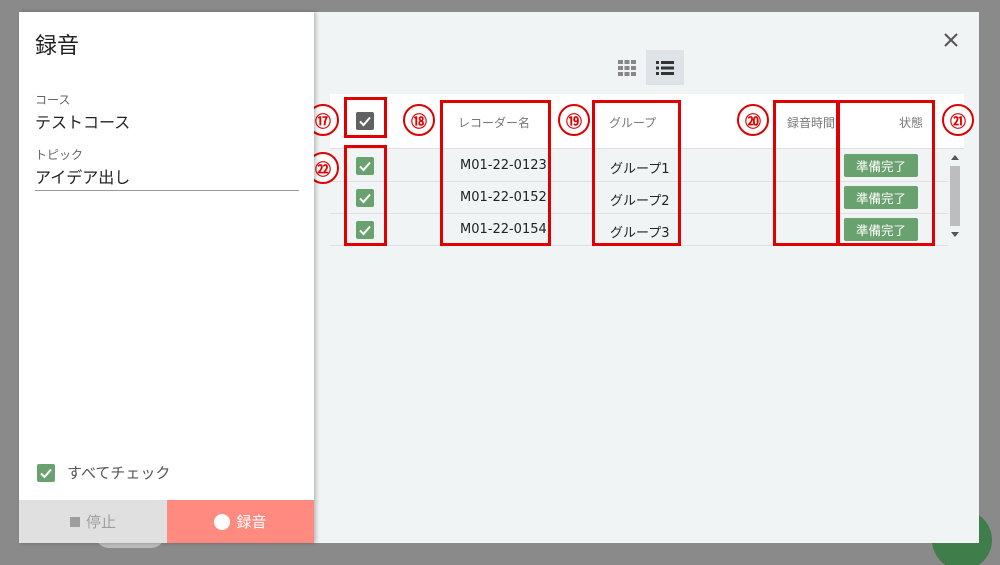  I want to click on grid-view-button, so click(627, 67).